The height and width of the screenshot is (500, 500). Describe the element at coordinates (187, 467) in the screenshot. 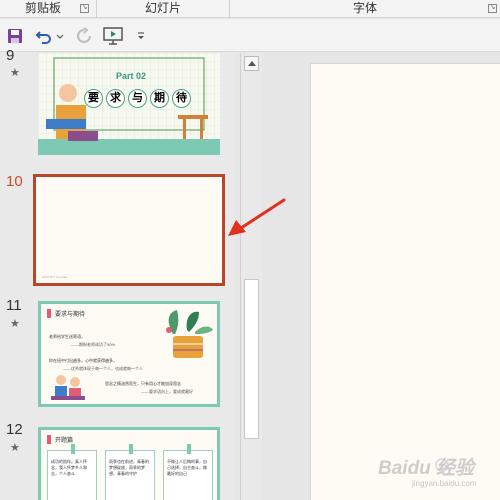

I see `card-text: 不做让人后悔的事，自己选择，自主奋斗，做最好的自己` at that location.